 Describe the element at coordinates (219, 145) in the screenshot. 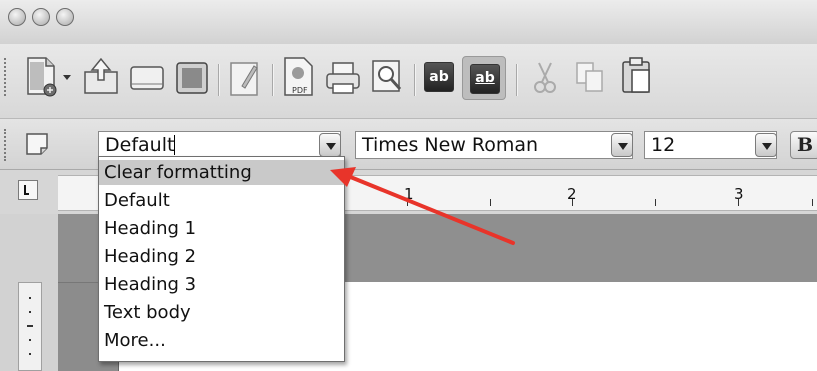

I see `paragraph-style-combo: Default` at that location.